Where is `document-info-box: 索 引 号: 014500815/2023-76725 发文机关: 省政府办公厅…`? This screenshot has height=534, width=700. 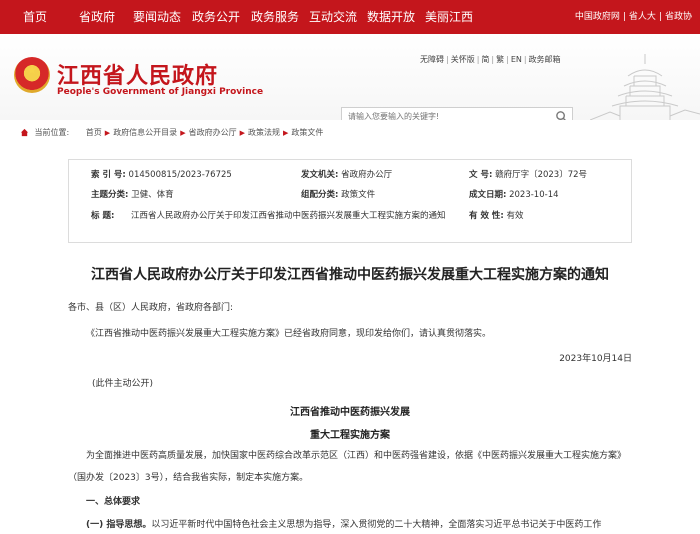
document-info-box: 索 引 号: 014500815/2023-76725 发文机关: 省政府办公厅… is located at coordinates (350, 201).